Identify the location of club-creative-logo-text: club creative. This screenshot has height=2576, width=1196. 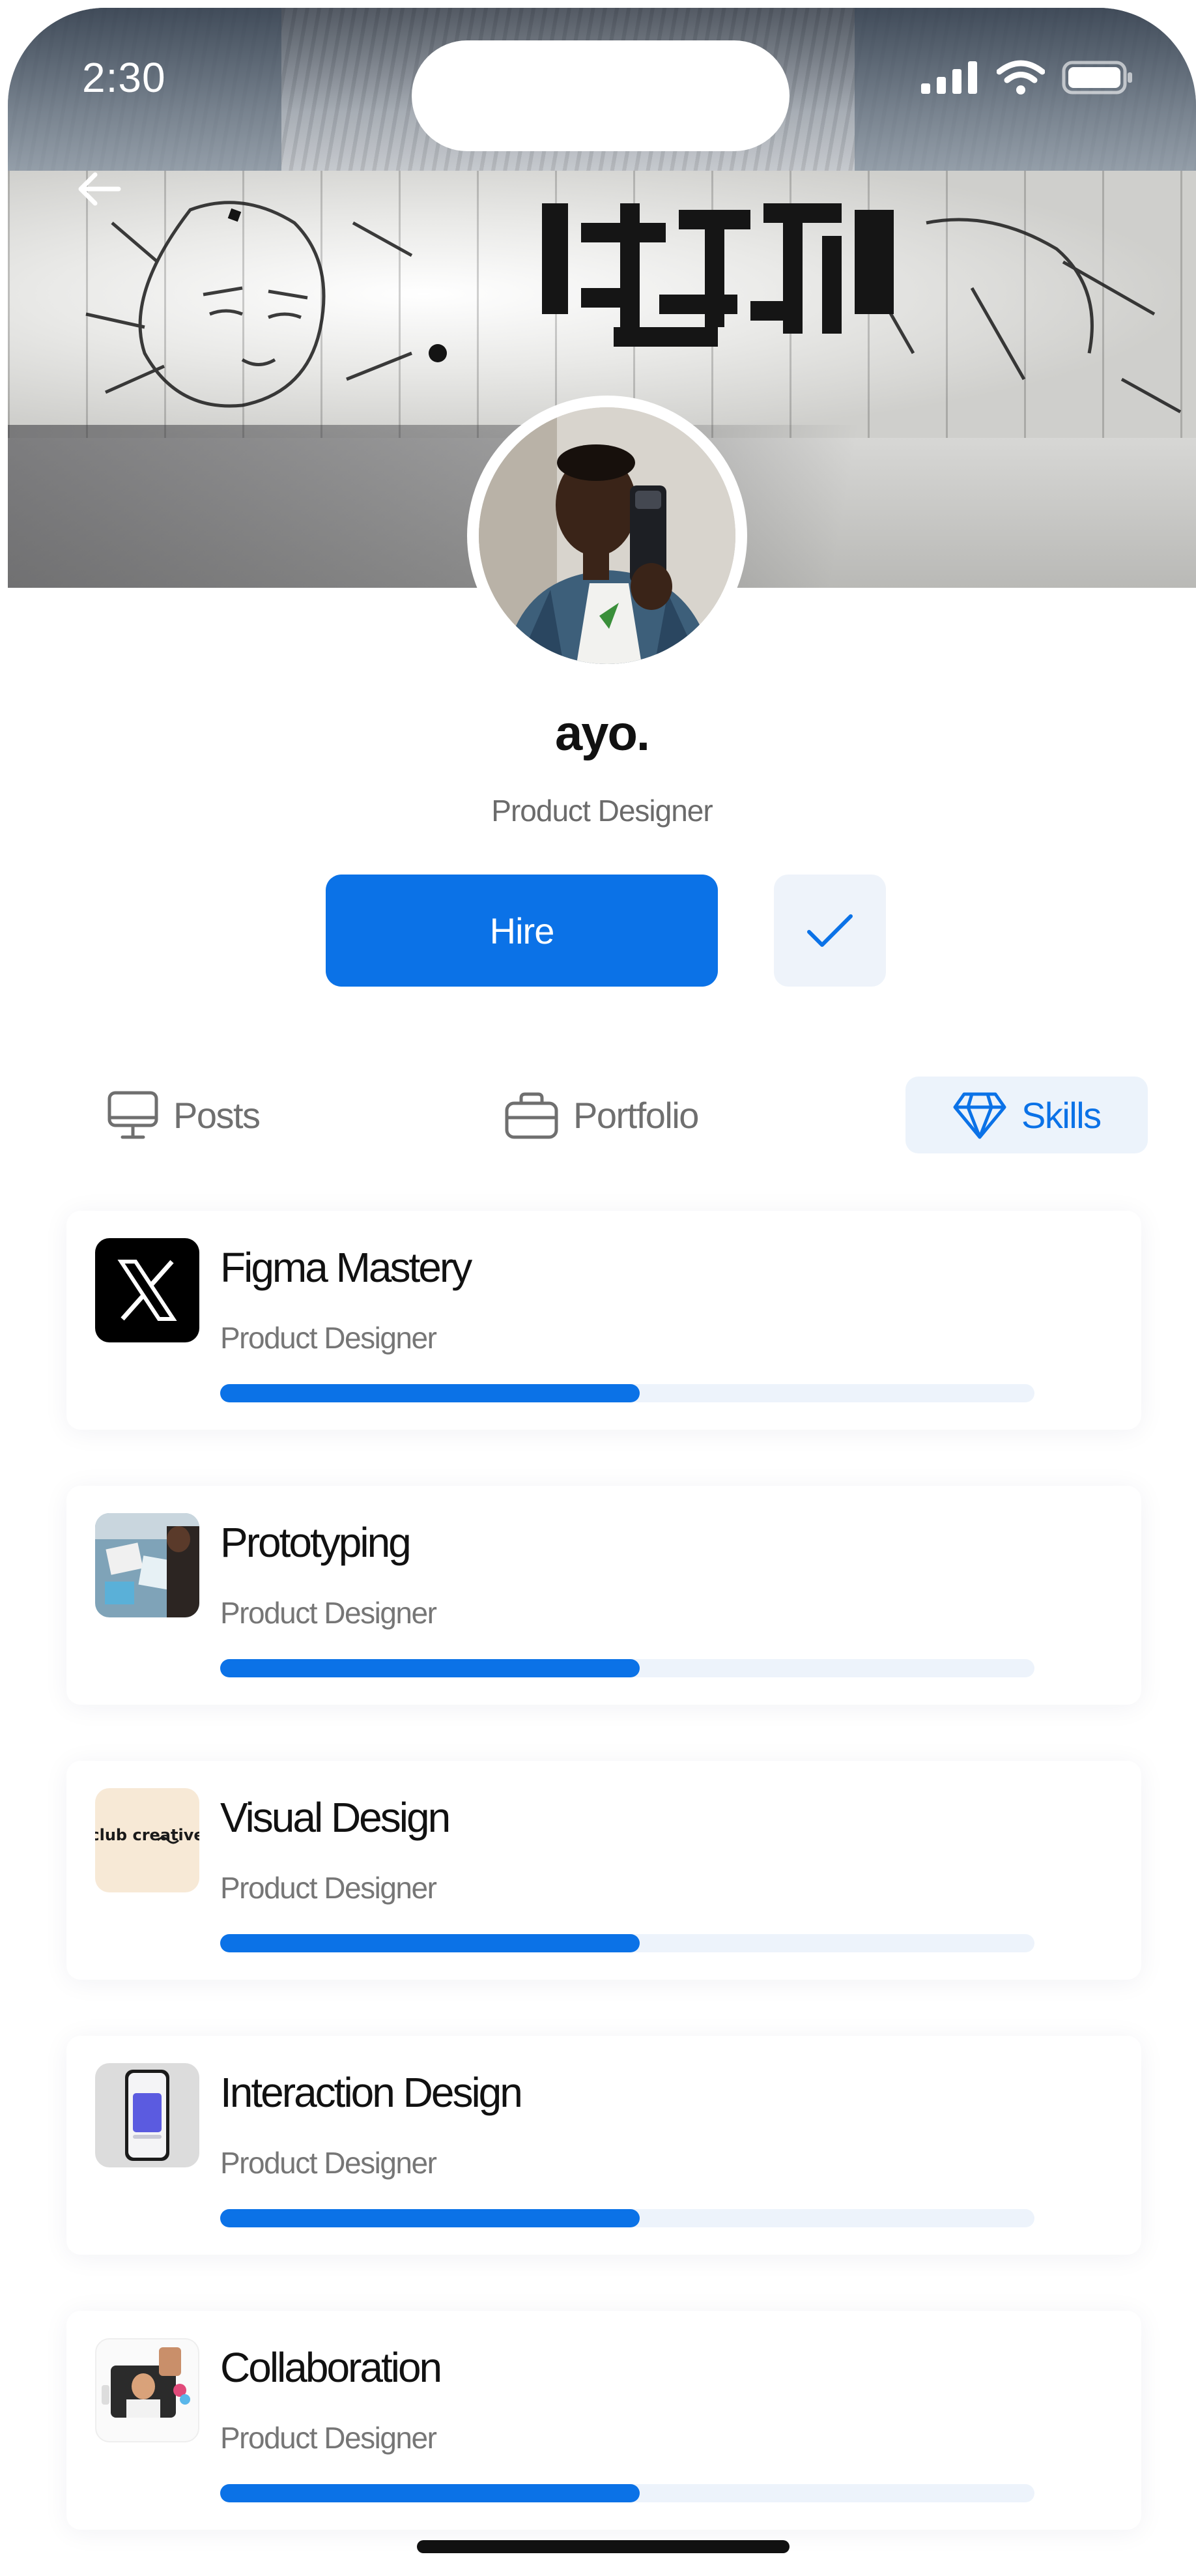
(147, 1835).